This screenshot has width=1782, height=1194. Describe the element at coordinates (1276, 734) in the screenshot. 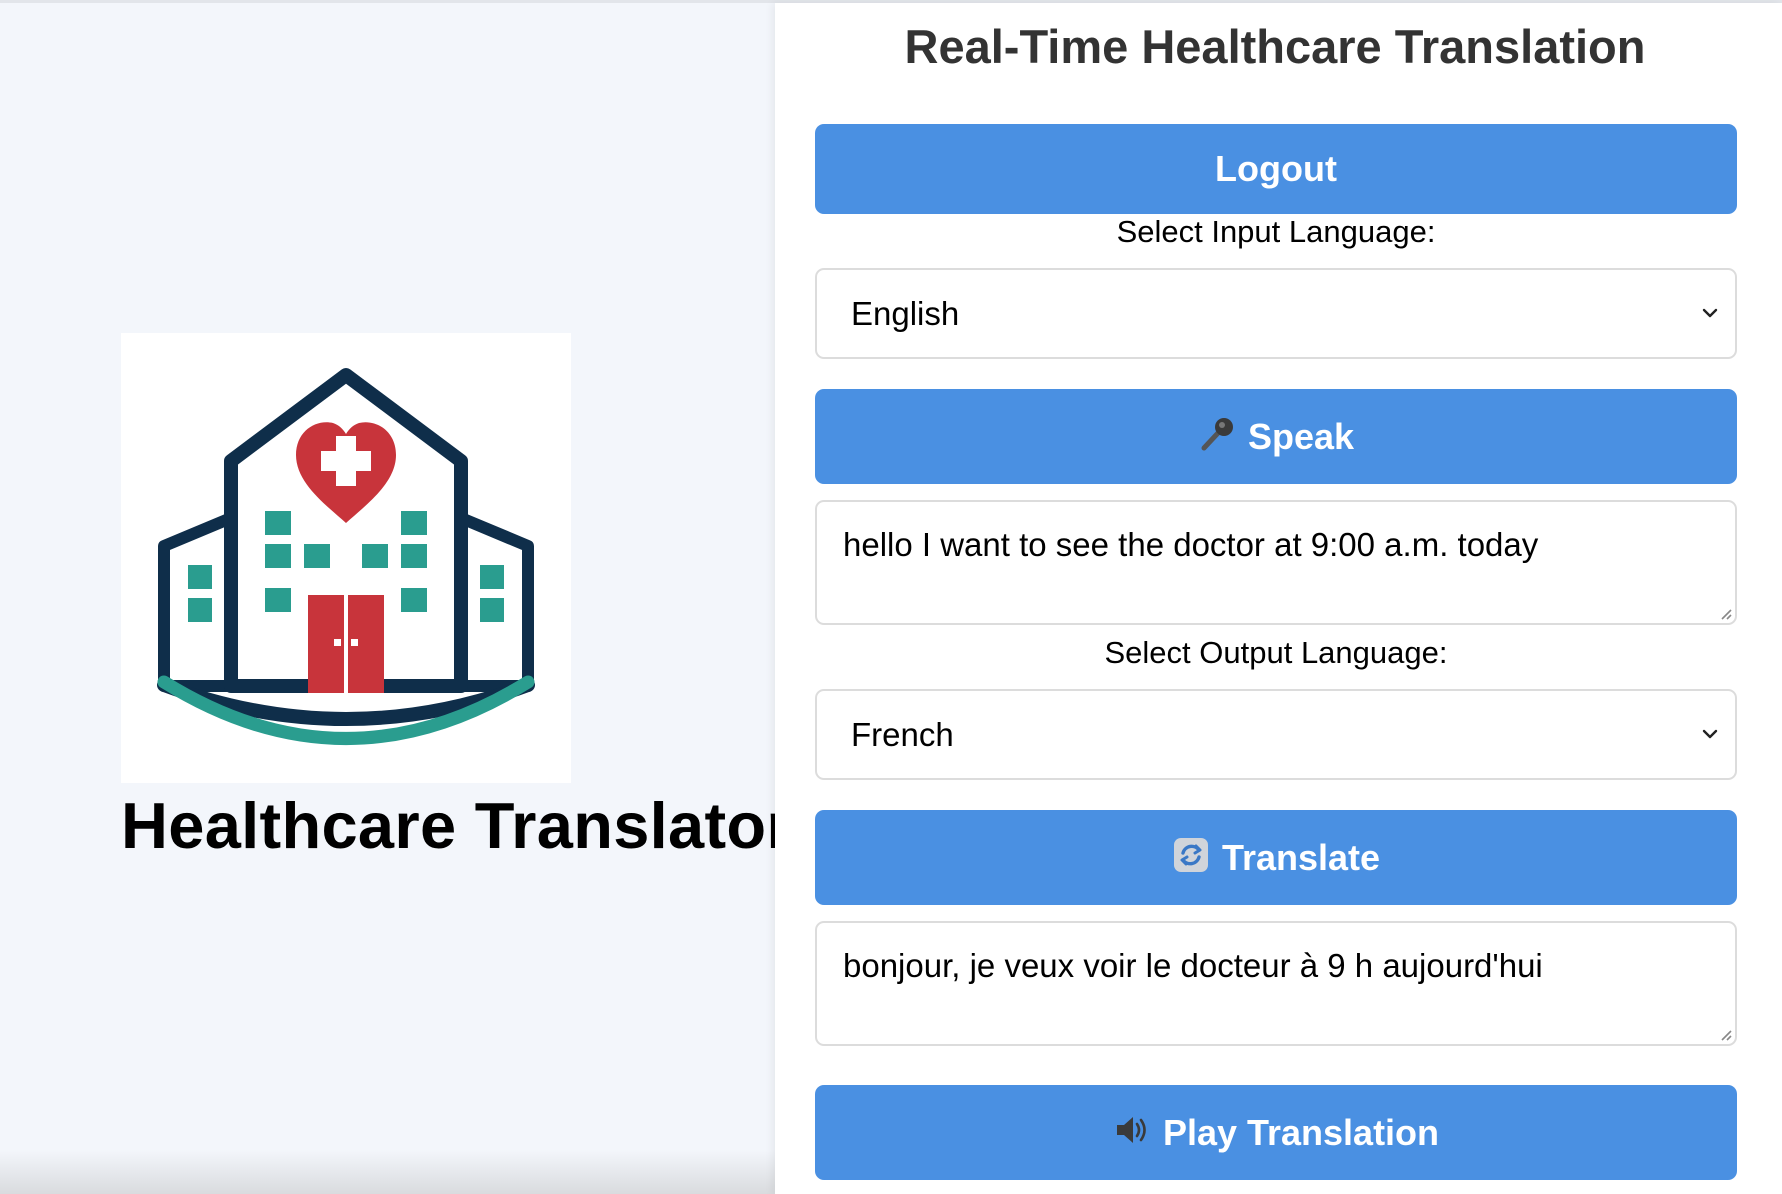

I see `output-language-select: French` at that location.